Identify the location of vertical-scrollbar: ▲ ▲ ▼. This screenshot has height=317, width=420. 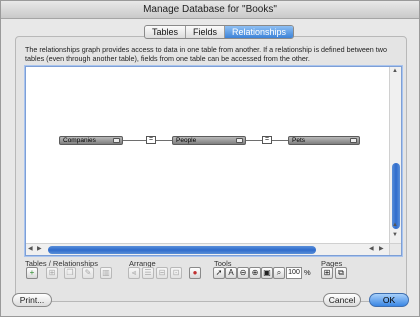
(395, 155).